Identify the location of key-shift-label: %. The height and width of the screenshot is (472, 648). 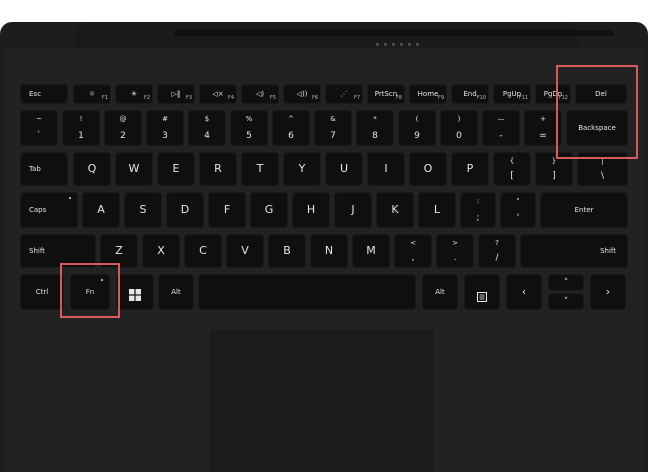
(249, 119).